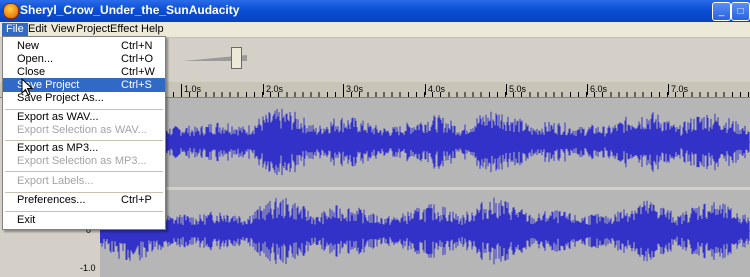 The image size is (750, 277). Describe the element at coordinates (597, 89) in the screenshot. I see `ruler-tick: 6.0s` at that location.